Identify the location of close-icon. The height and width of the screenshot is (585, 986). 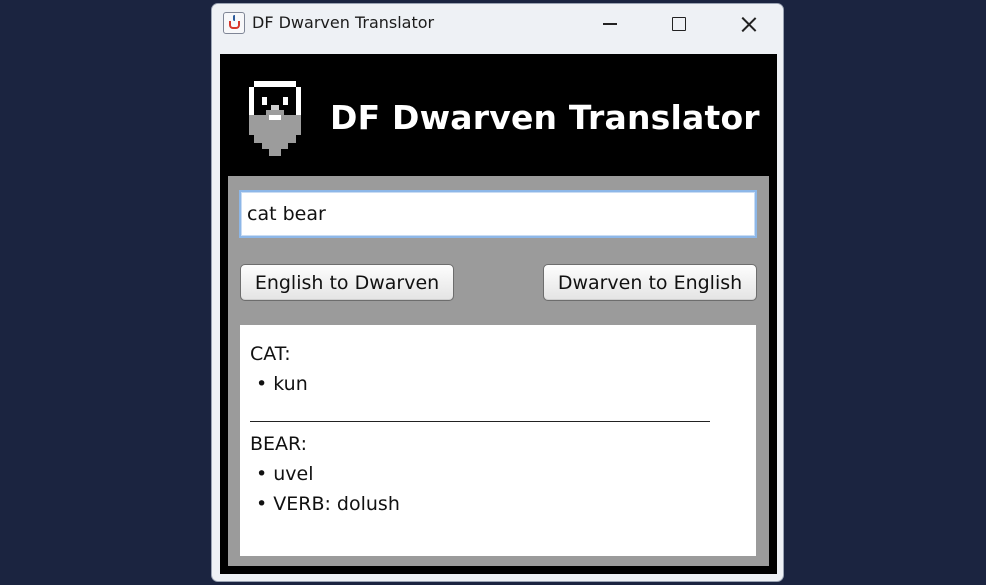
(749, 24).